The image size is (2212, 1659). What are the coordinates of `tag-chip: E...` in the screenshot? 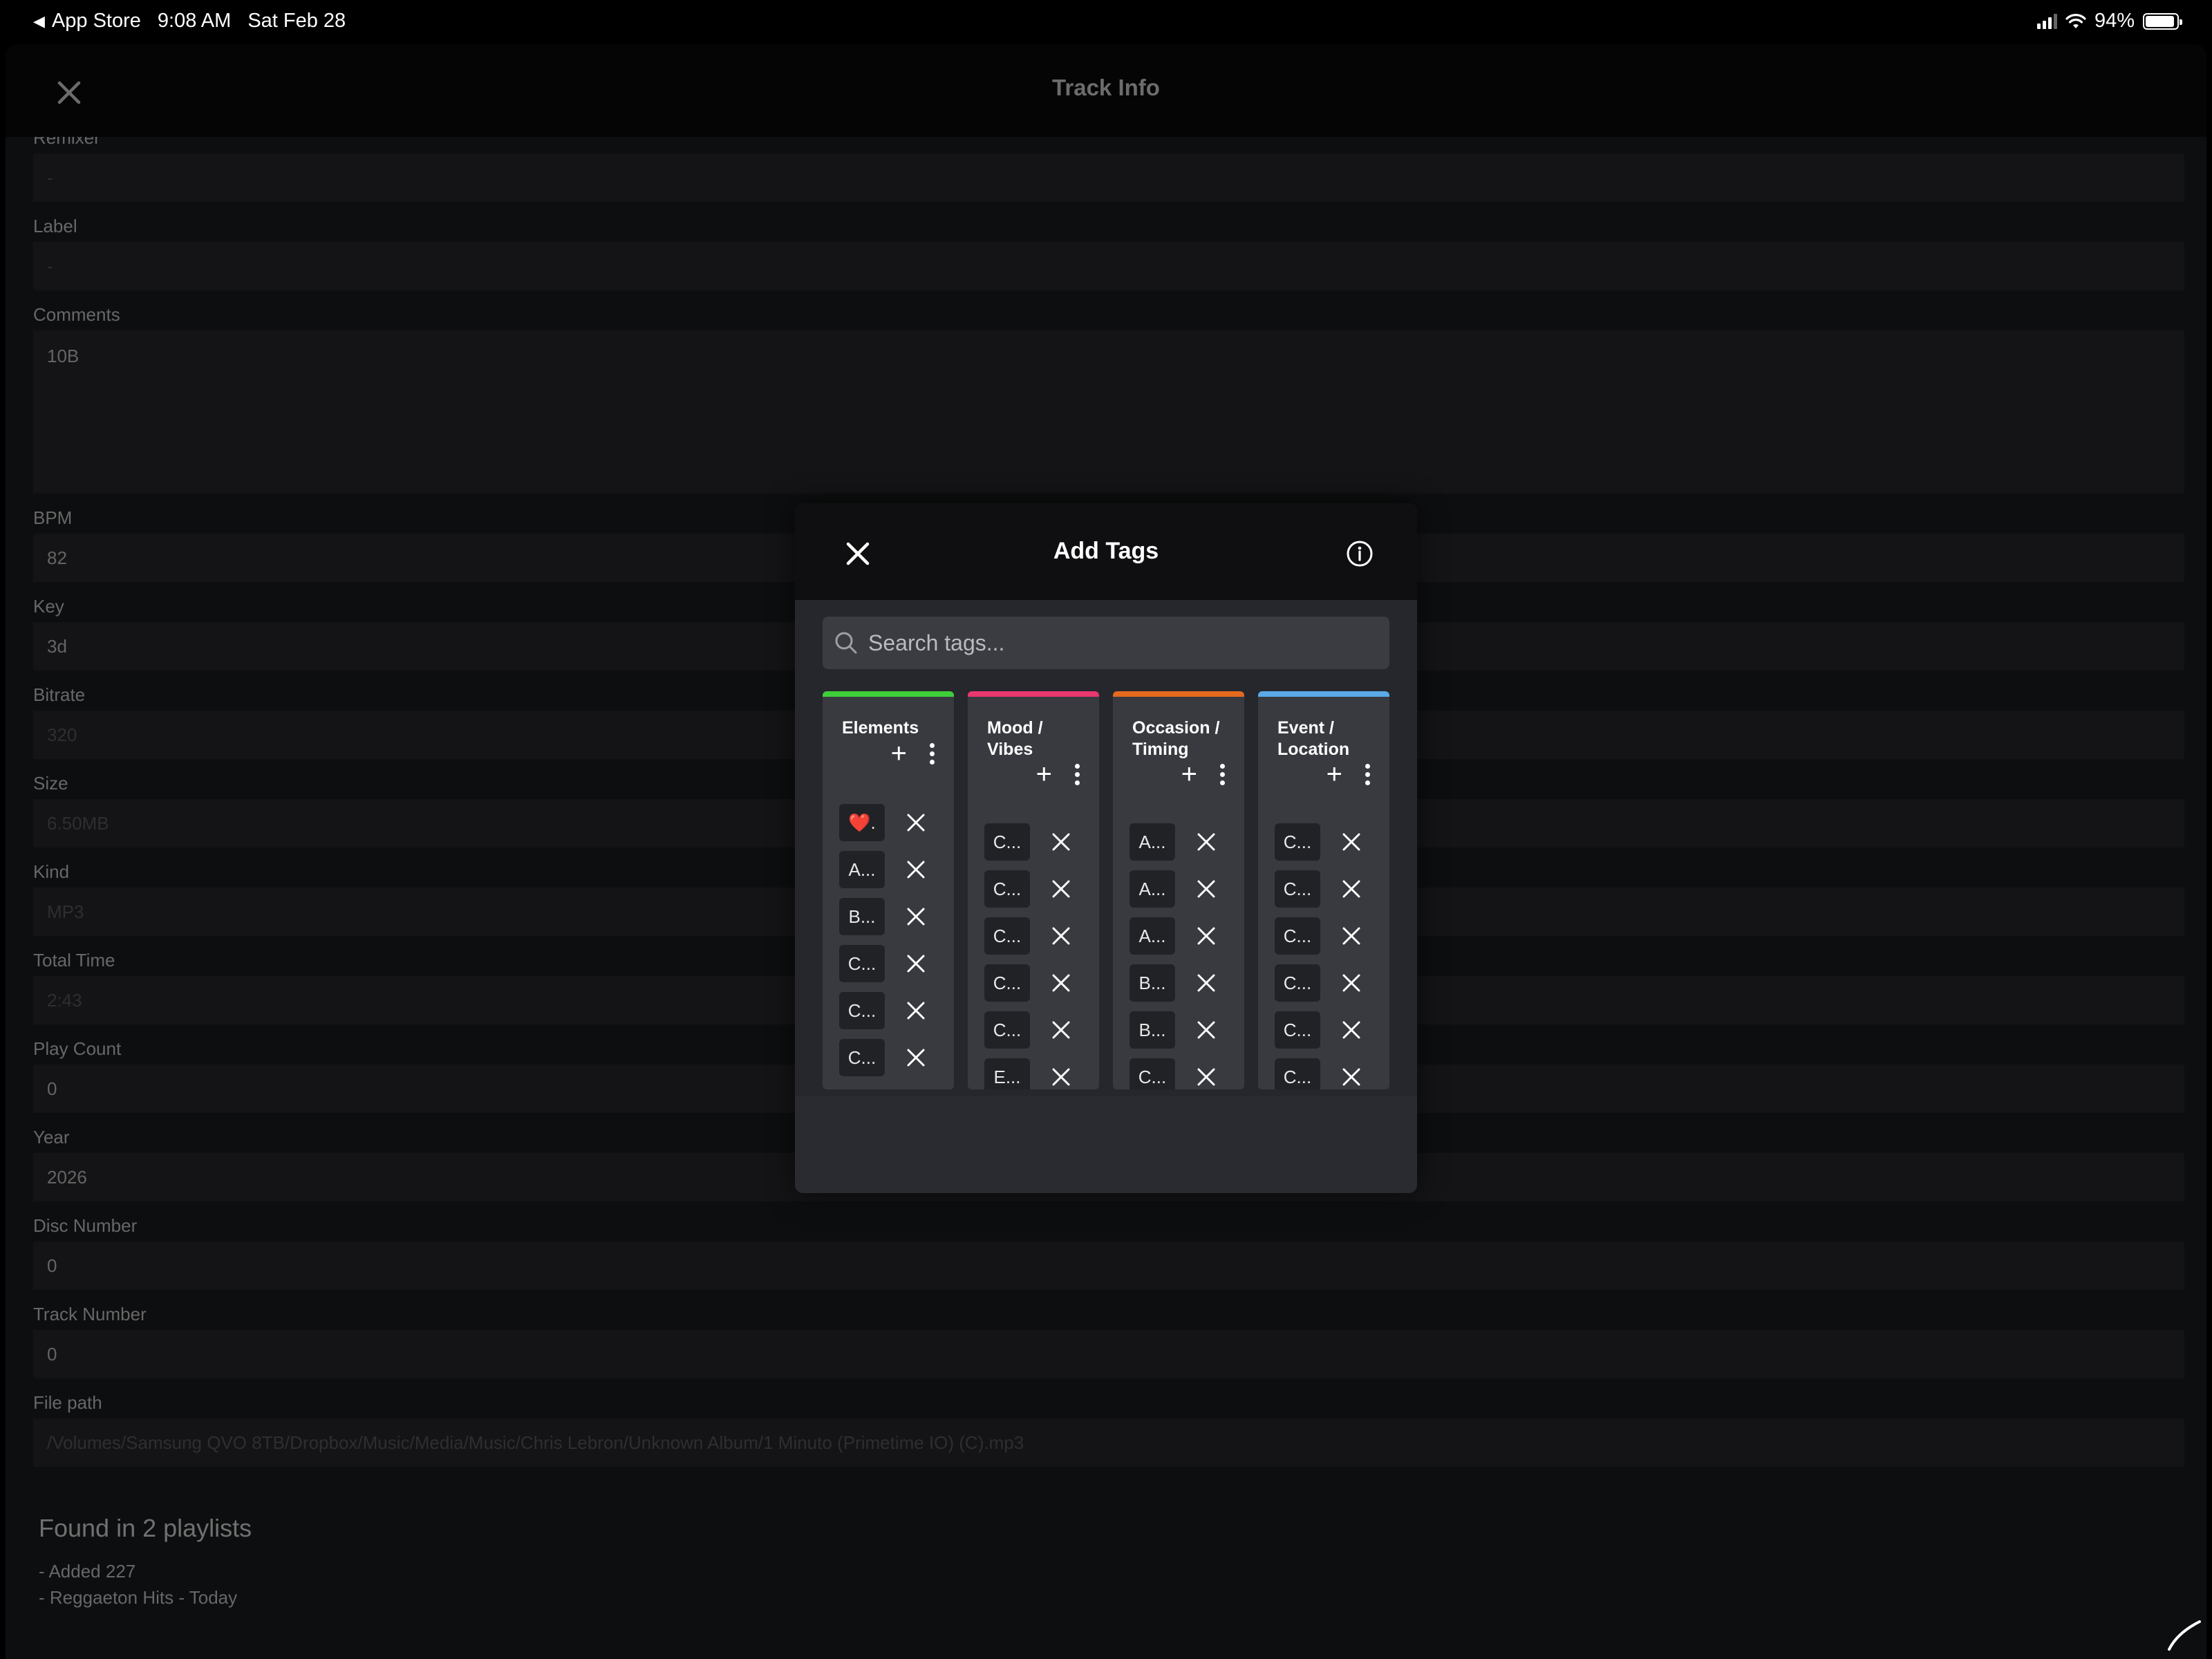 It's located at (1007, 1073).